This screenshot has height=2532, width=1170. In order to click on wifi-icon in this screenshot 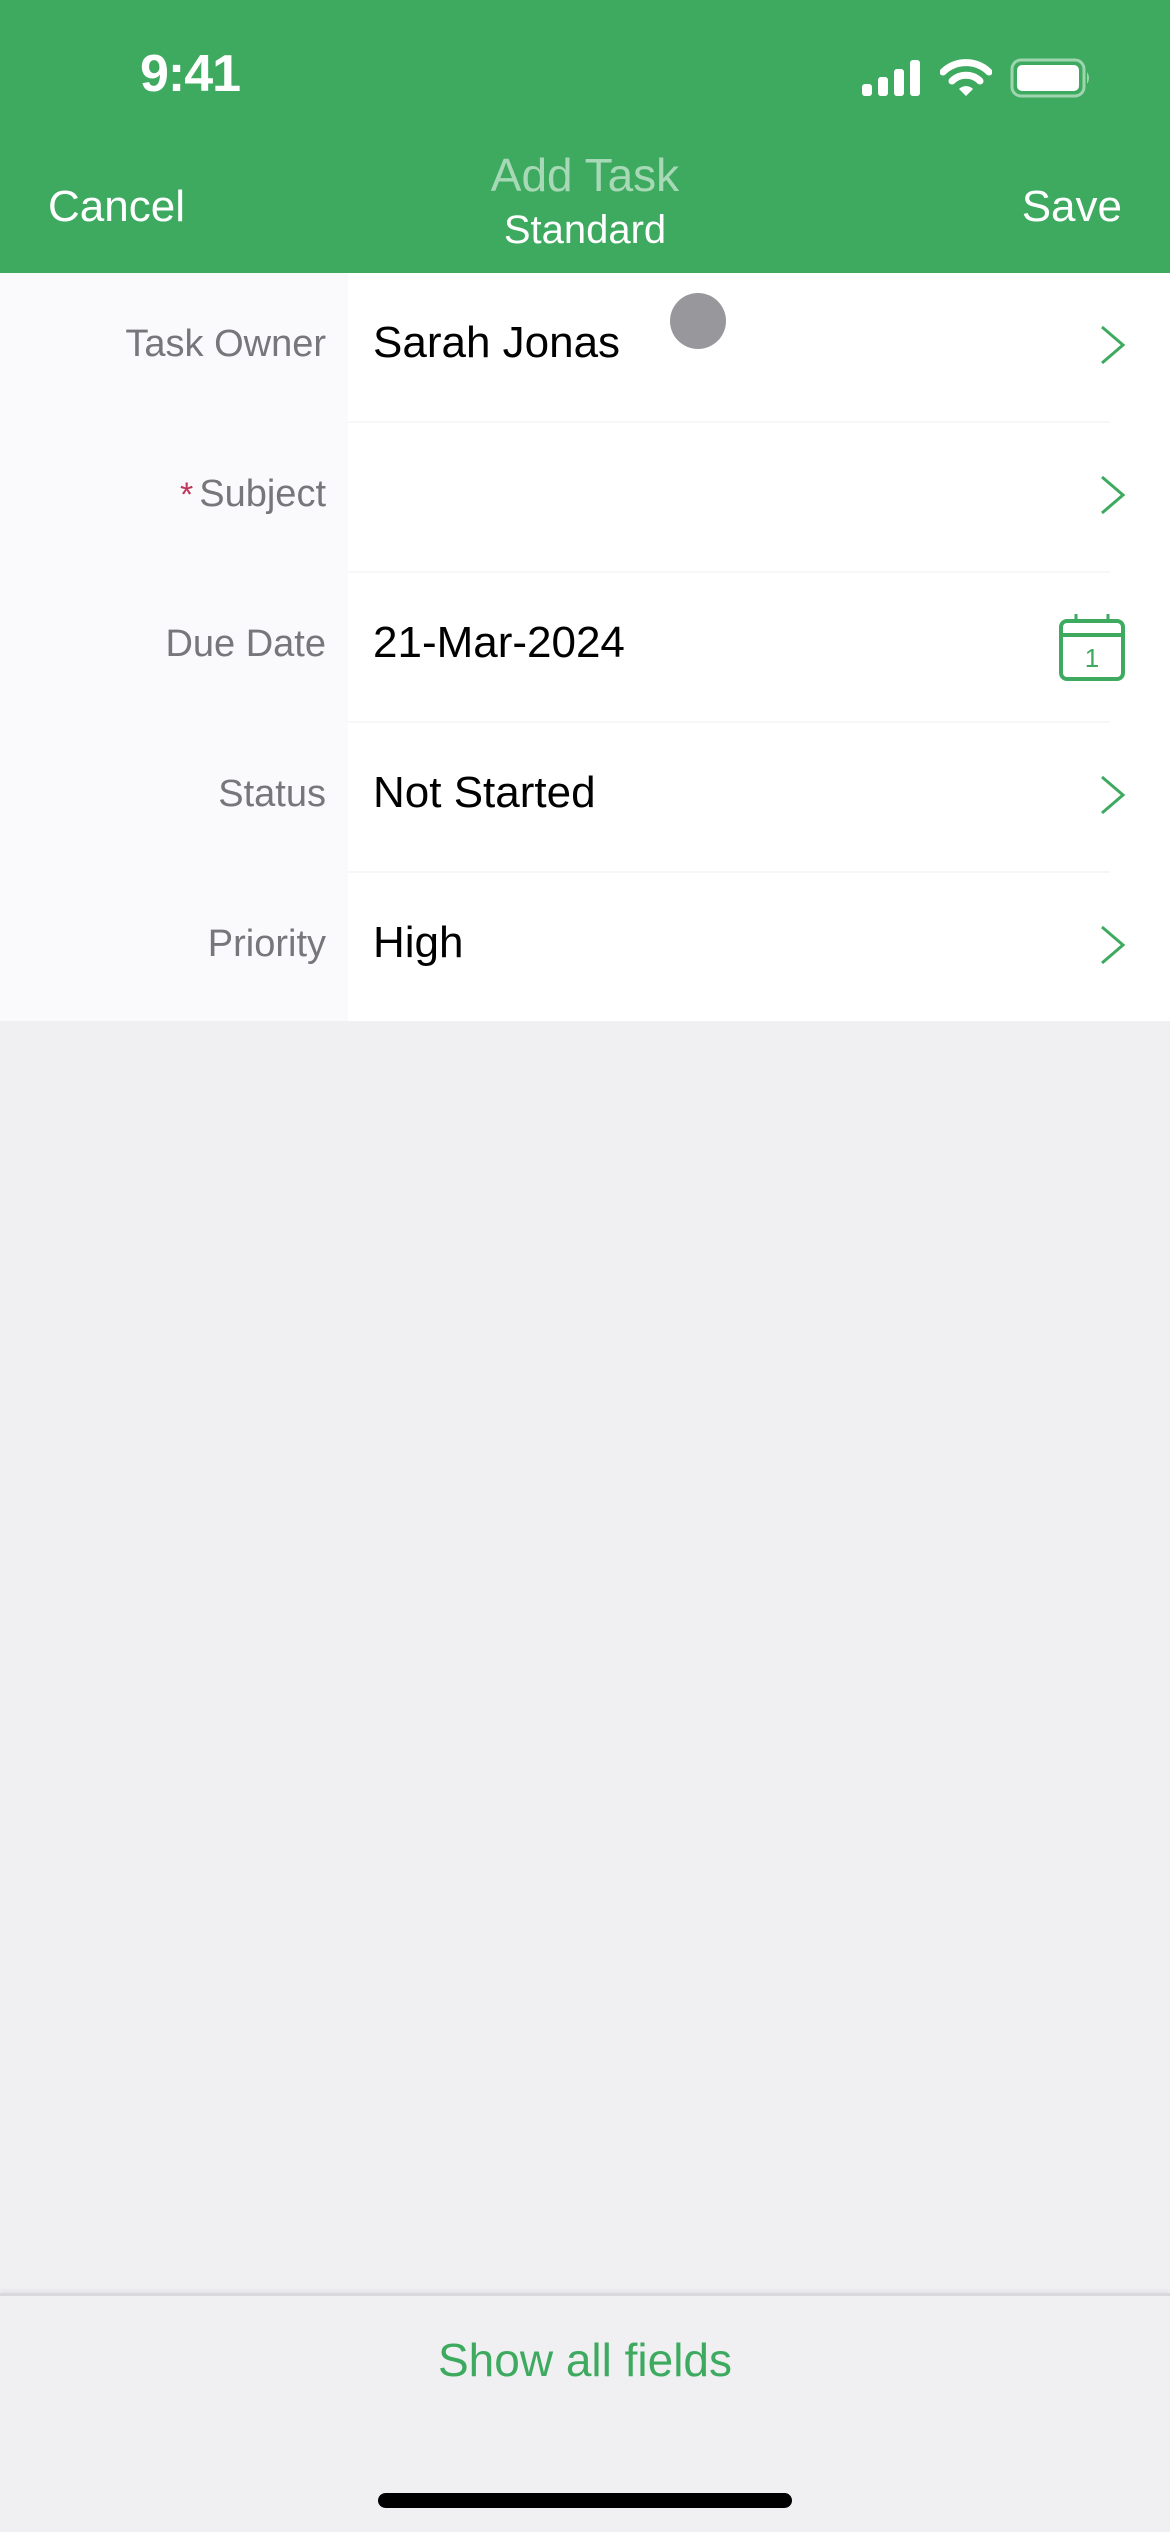, I will do `click(966, 77)`.